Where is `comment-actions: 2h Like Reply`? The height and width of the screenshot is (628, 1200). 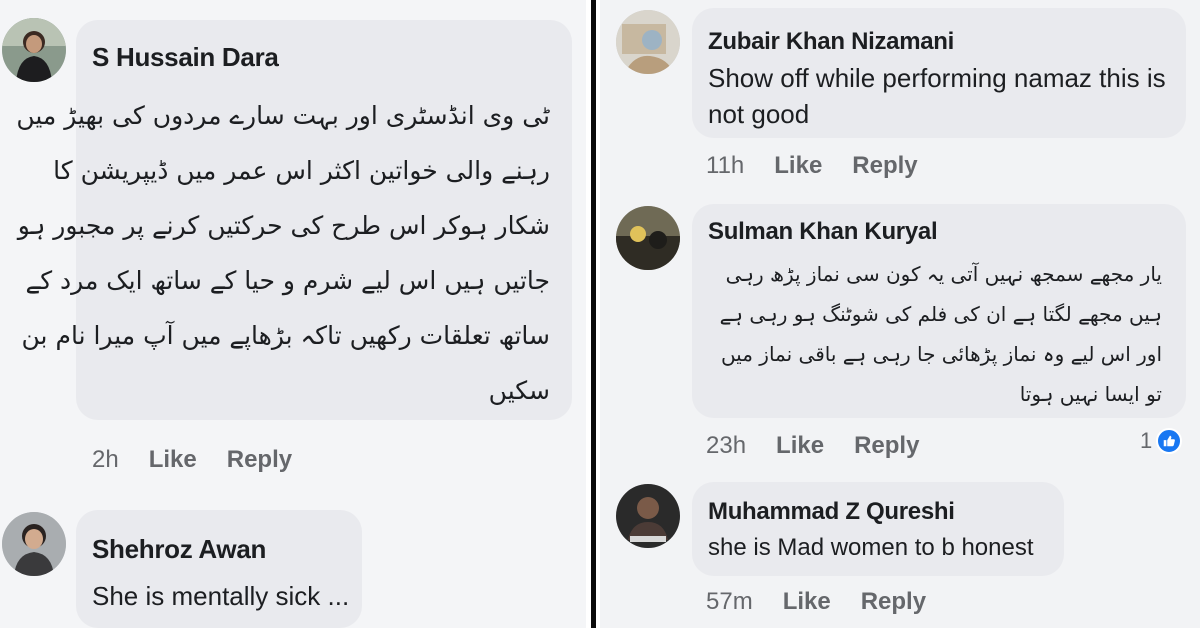
comment-actions: 2h Like Reply is located at coordinates (192, 460).